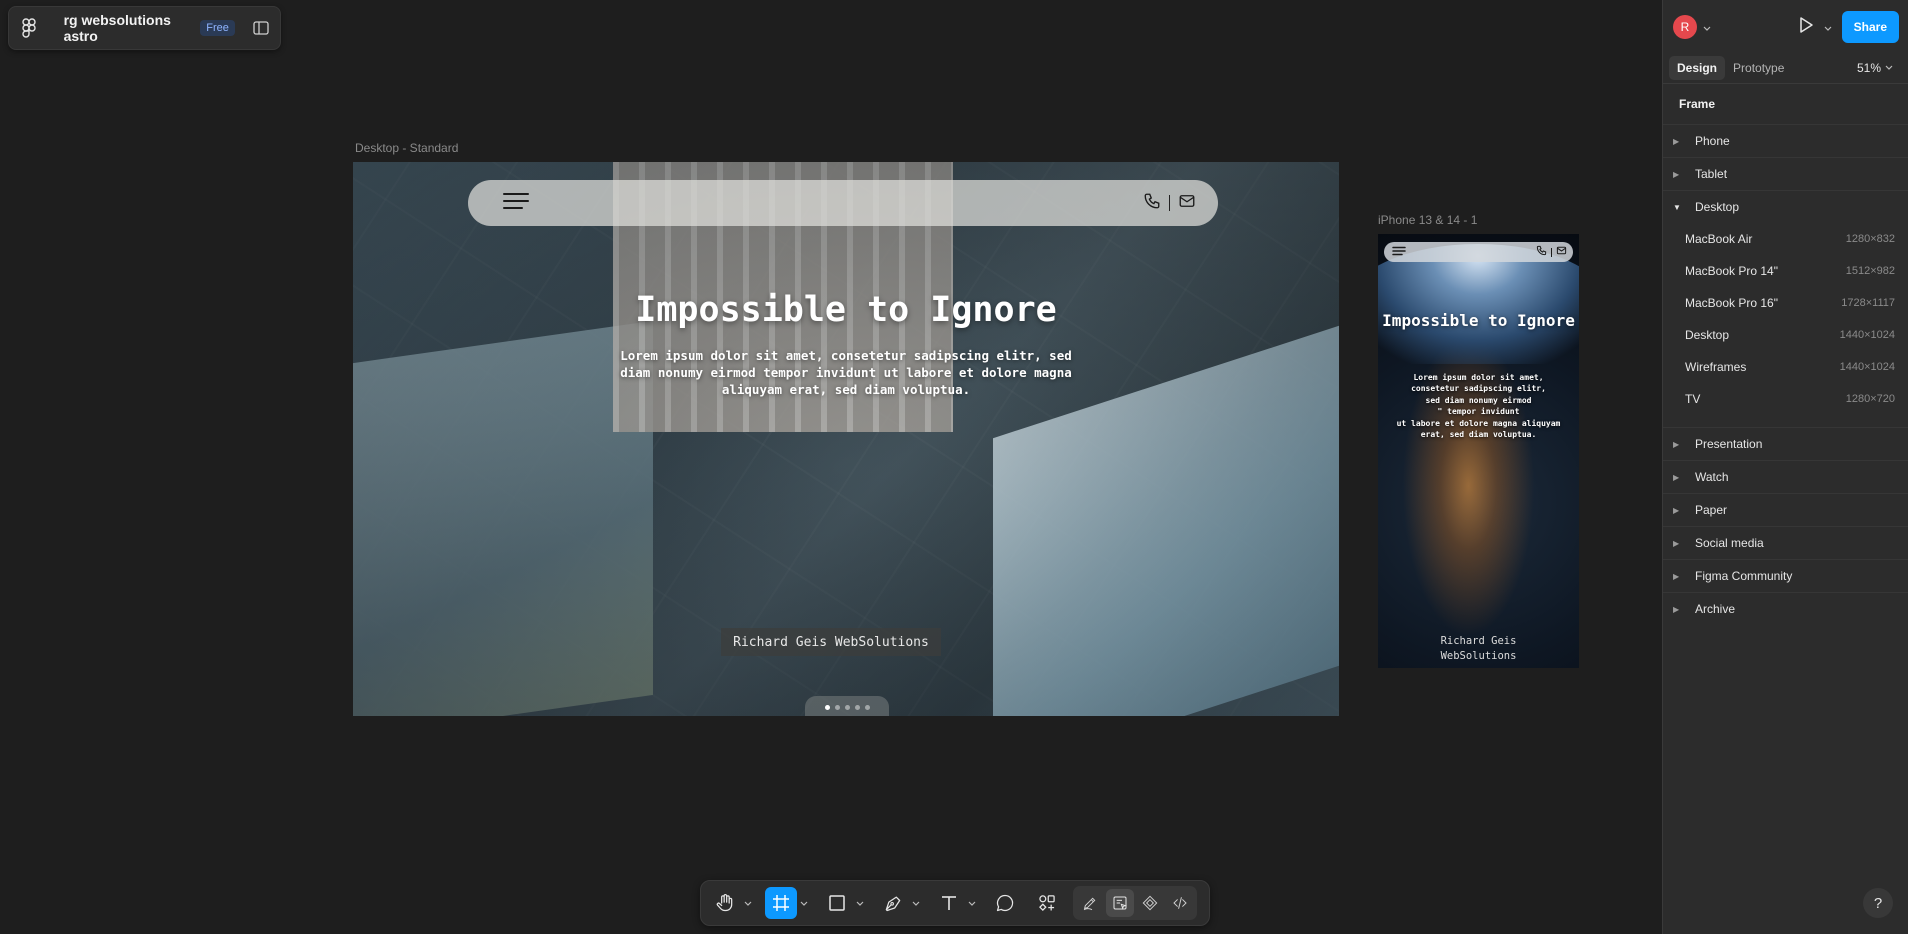  What do you see at coordinates (1478, 320) in the screenshot?
I see `phone-hero-title: Impossible to Ignore` at bounding box center [1478, 320].